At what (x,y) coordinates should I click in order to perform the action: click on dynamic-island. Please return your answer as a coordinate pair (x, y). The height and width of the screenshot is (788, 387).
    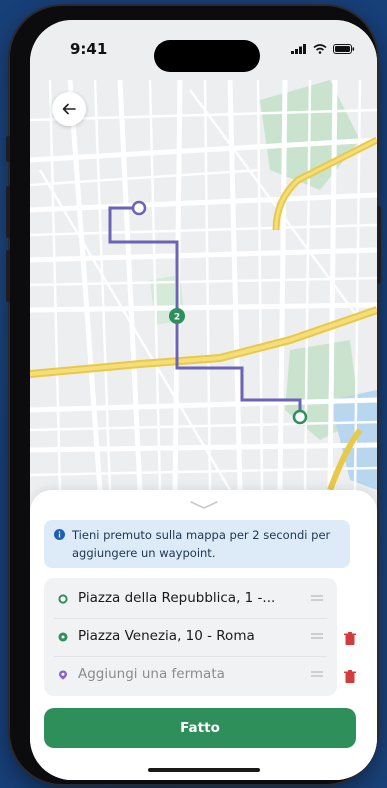
    Looking at the image, I should click on (207, 56).